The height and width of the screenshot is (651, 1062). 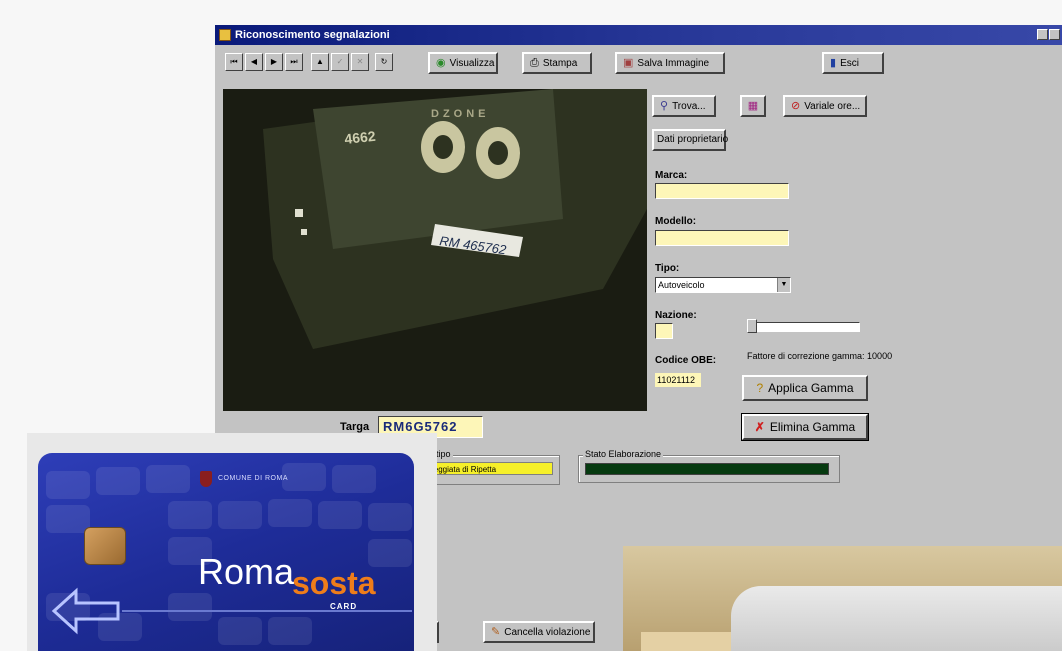 I want to click on color-icon-button: ▦, so click(x=753, y=106).